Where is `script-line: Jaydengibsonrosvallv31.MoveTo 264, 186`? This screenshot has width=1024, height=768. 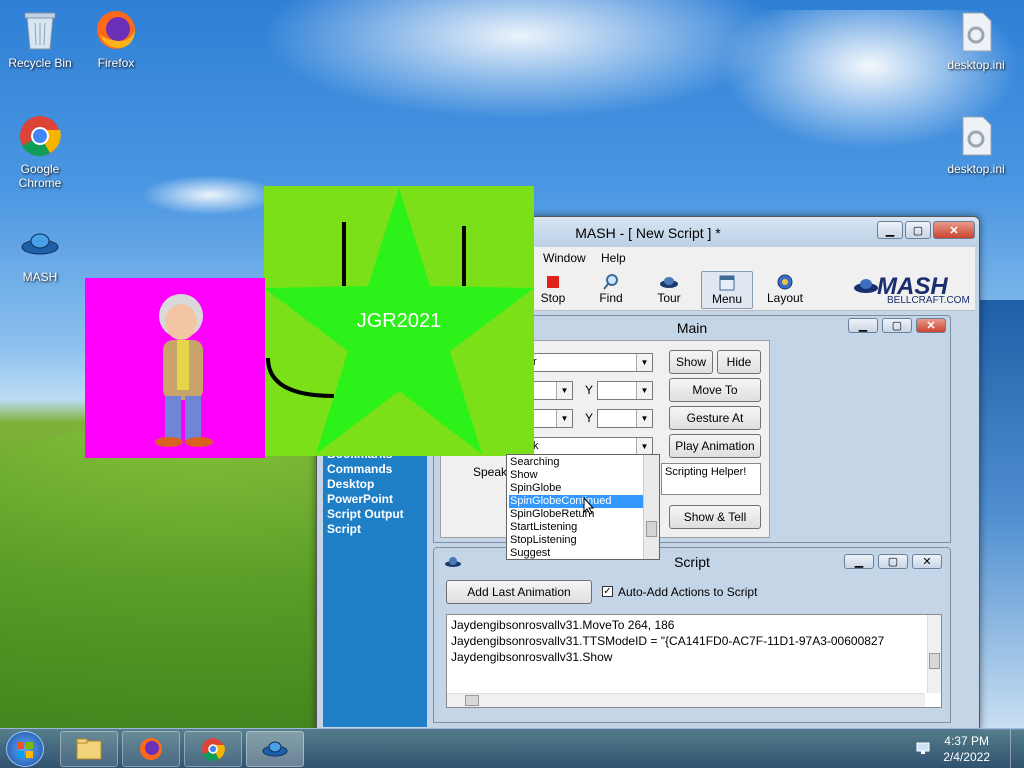
script-line: Jaydengibsonrosvallv31.MoveTo 264, 186 is located at coordinates (563, 625).